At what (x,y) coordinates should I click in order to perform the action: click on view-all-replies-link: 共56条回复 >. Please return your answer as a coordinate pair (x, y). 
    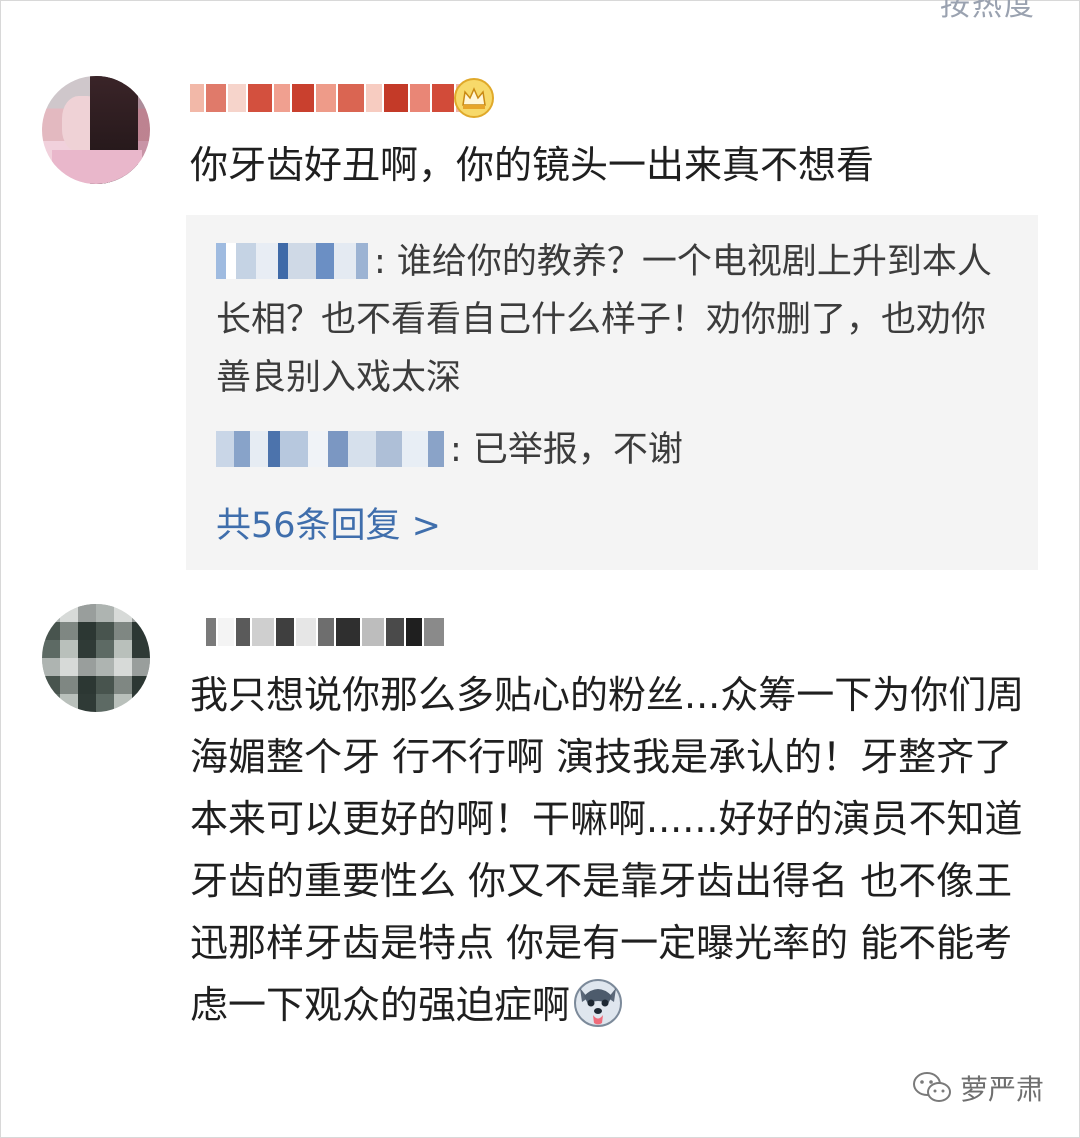
    Looking at the image, I should click on (328, 526).